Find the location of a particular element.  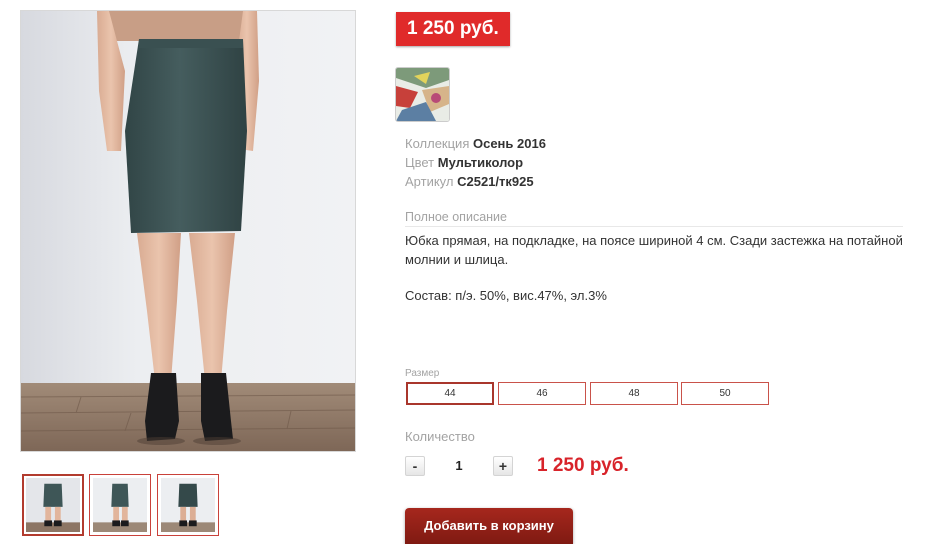

property-value: Мультиколор is located at coordinates (480, 162).